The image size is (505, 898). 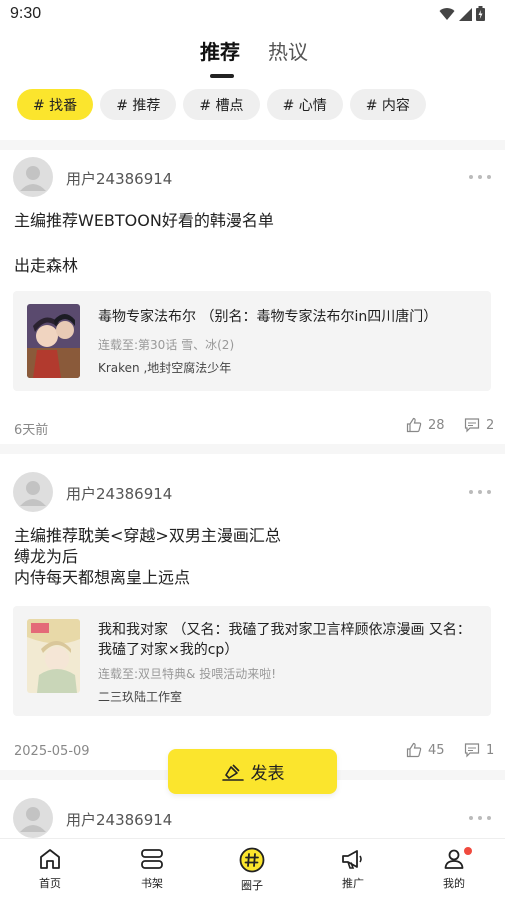 I want to click on nav-bookshelf: 书架, so click(x=152, y=869).